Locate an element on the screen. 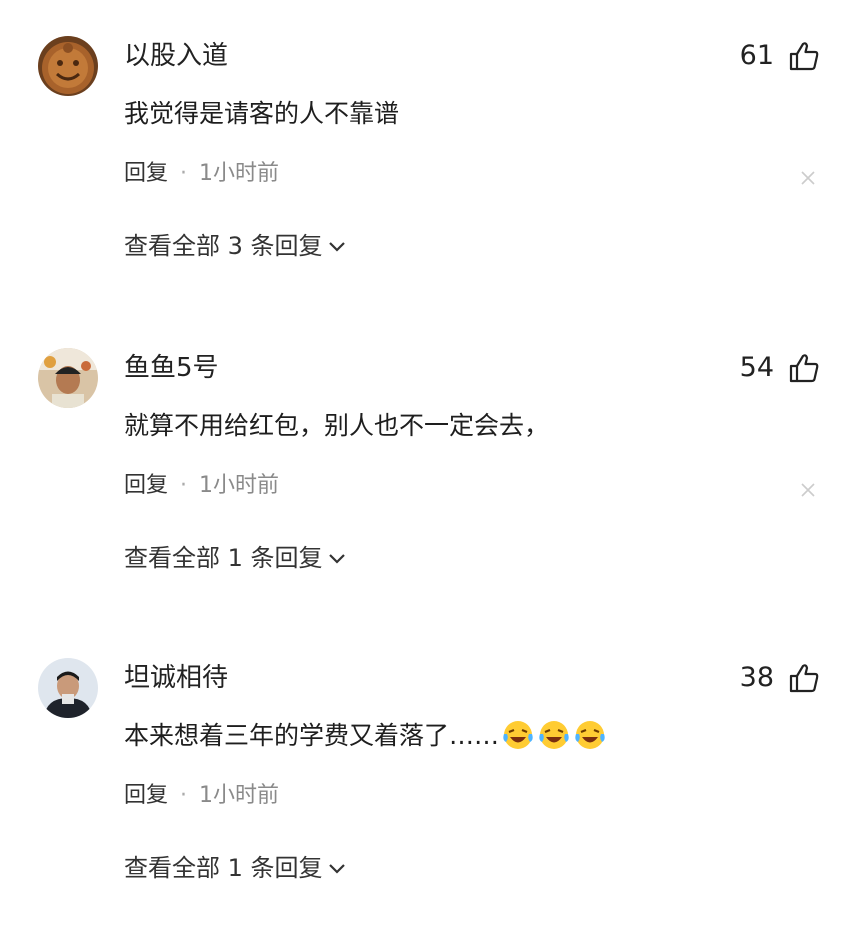  view-all-replies-button: 查看全部 3 条回复 is located at coordinates (235, 246).